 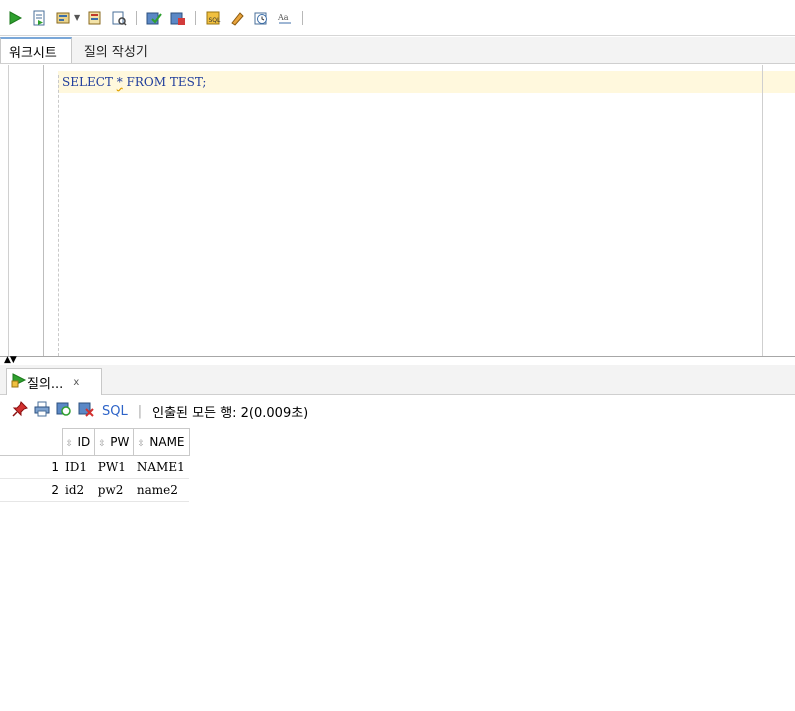 I want to click on table-row: 2 id2 pw2 name2, so click(x=95, y=490).